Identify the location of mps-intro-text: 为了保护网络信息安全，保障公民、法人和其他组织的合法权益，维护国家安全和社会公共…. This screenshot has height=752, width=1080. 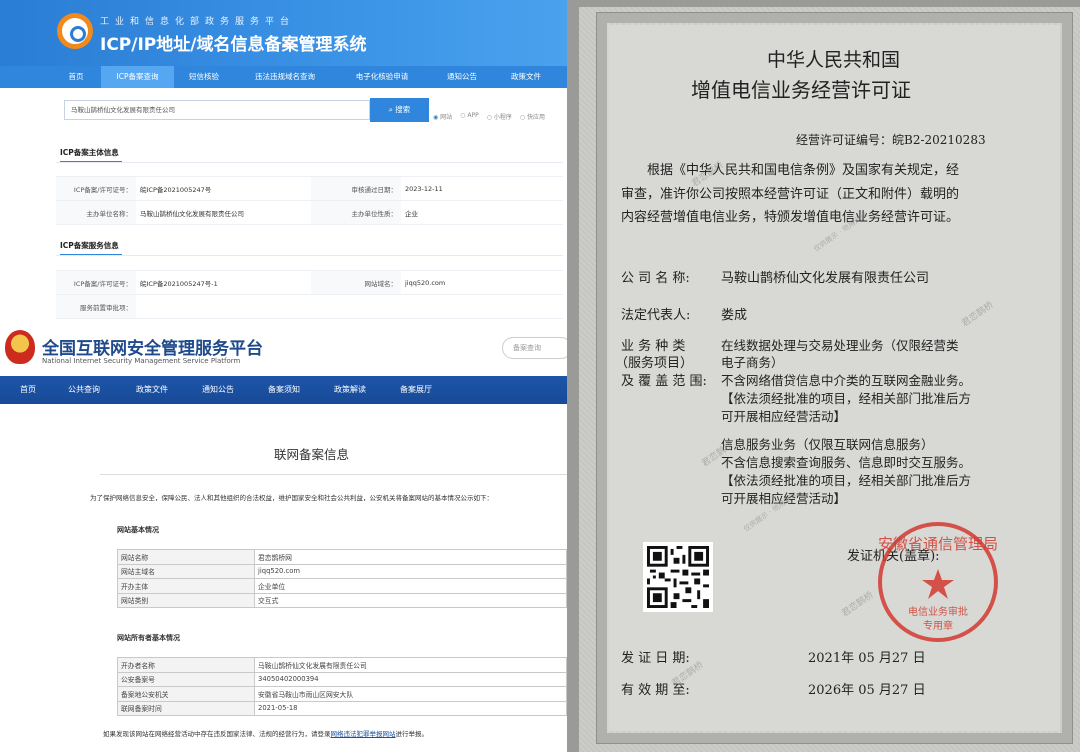
(291, 498).